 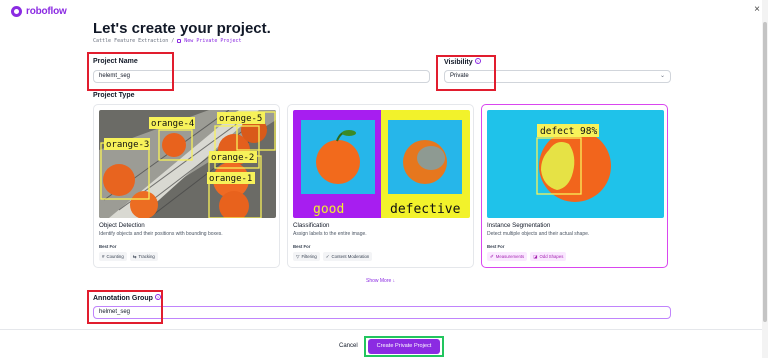 I want to click on tag-label: Filtering, so click(x=309, y=256).